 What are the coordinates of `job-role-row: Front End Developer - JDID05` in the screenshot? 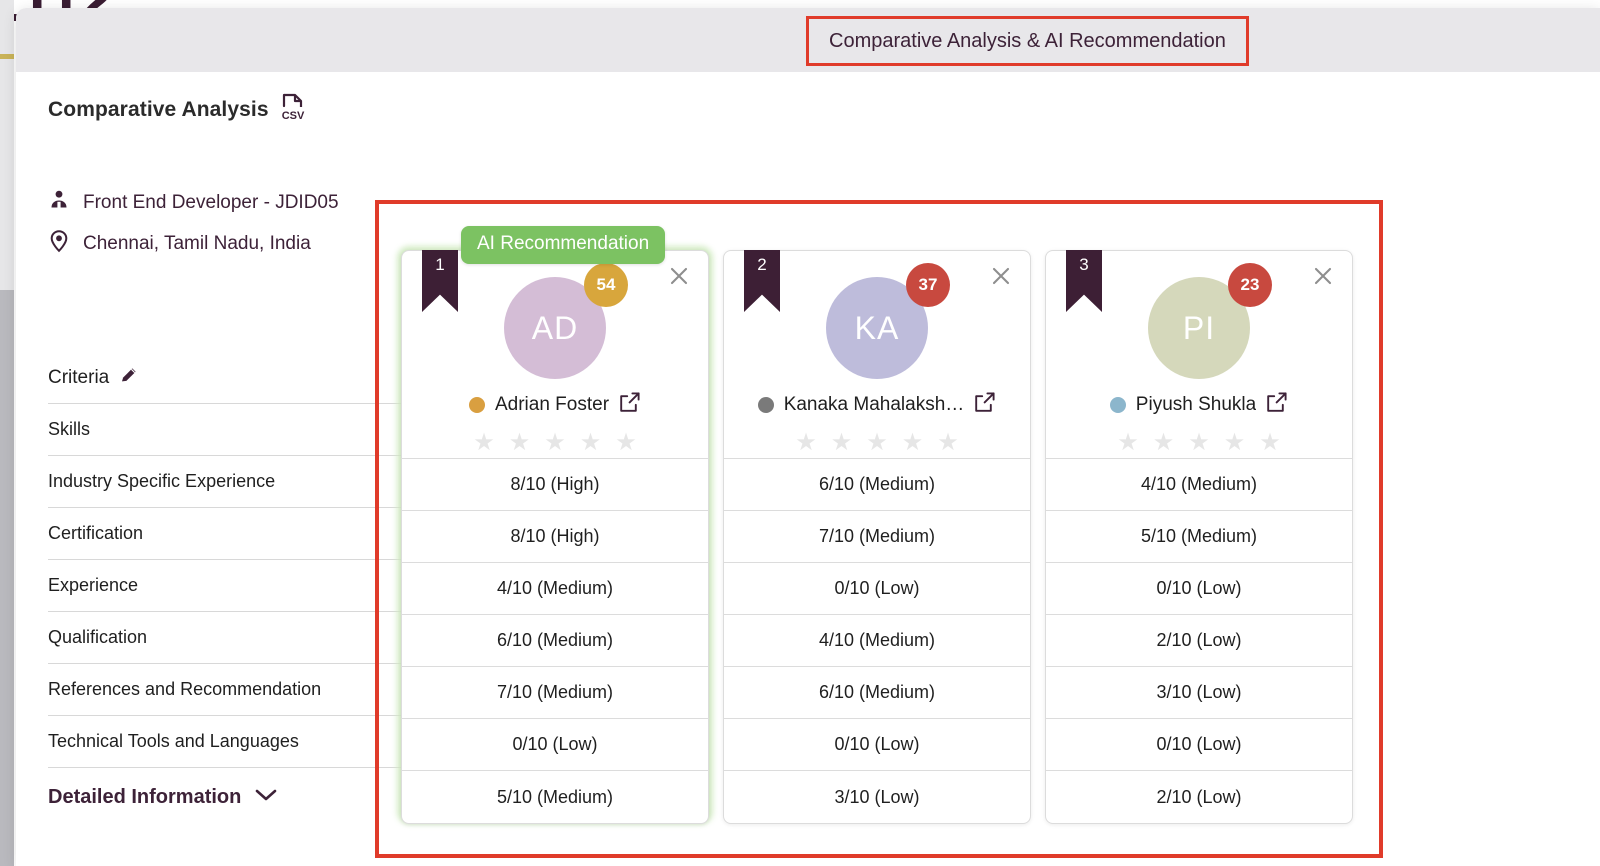 It's located at (193, 202).